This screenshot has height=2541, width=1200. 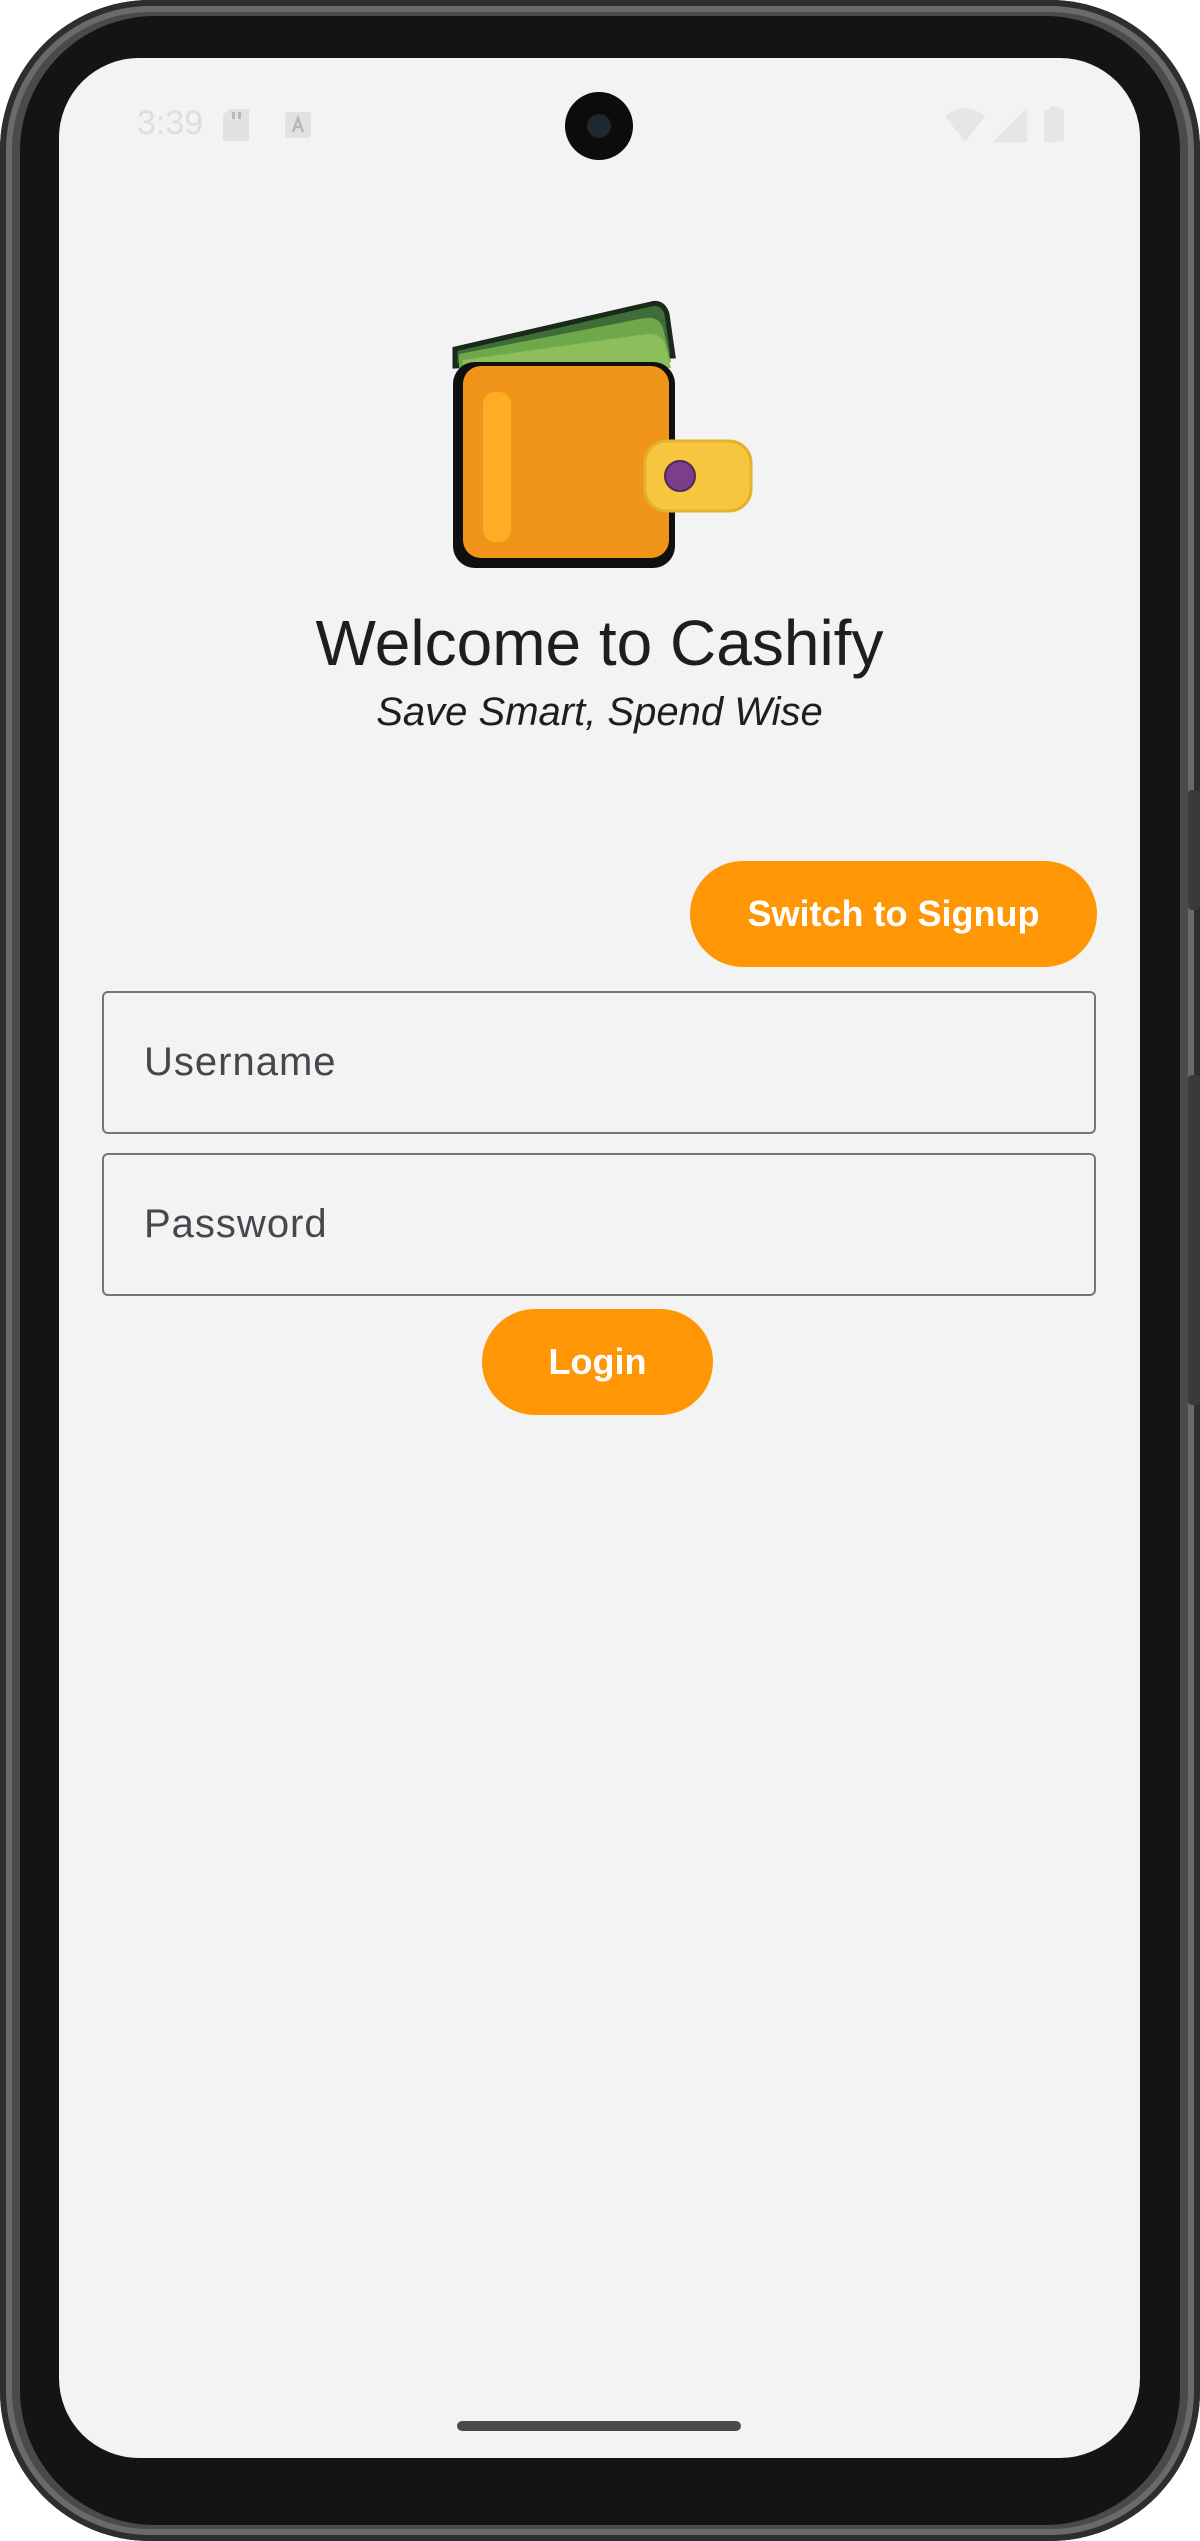 I want to click on volume-button, so click(x=1194, y=1240).